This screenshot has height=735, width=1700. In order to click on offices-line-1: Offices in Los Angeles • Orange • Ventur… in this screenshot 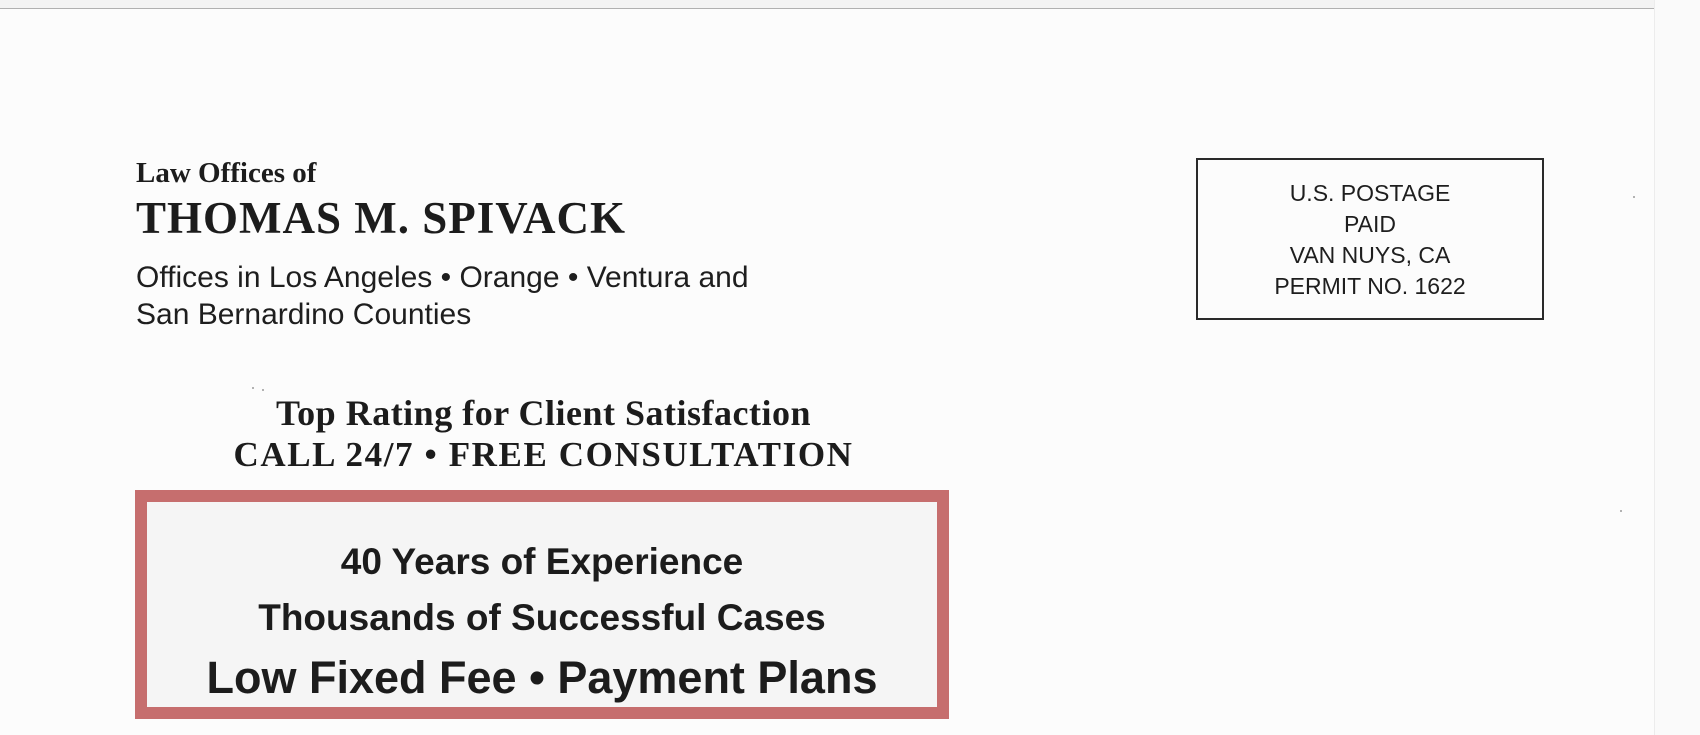, I will do `click(442, 277)`.